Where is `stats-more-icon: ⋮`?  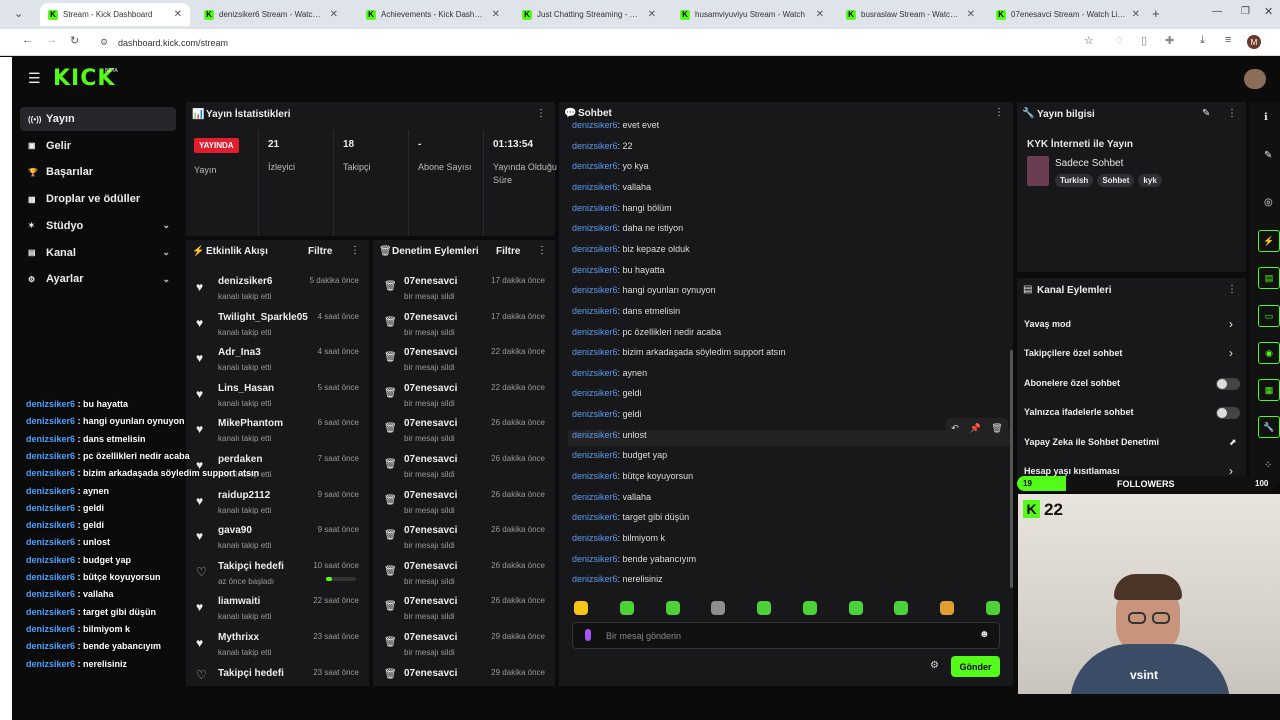 stats-more-icon: ⋮ is located at coordinates (541, 113).